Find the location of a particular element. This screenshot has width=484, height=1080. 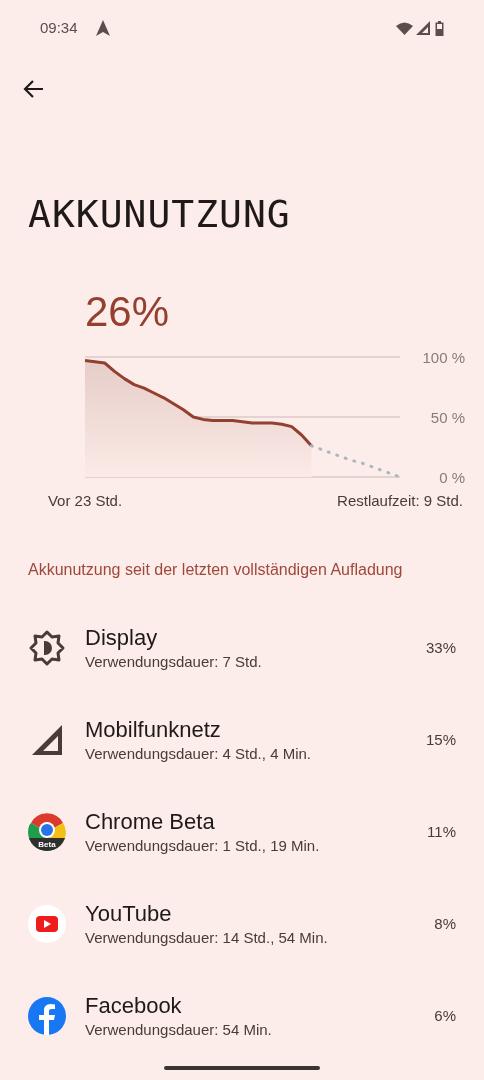

usage-duration: Verwendungsdauer: 14 Std., 54 Min. is located at coordinates (207, 938).